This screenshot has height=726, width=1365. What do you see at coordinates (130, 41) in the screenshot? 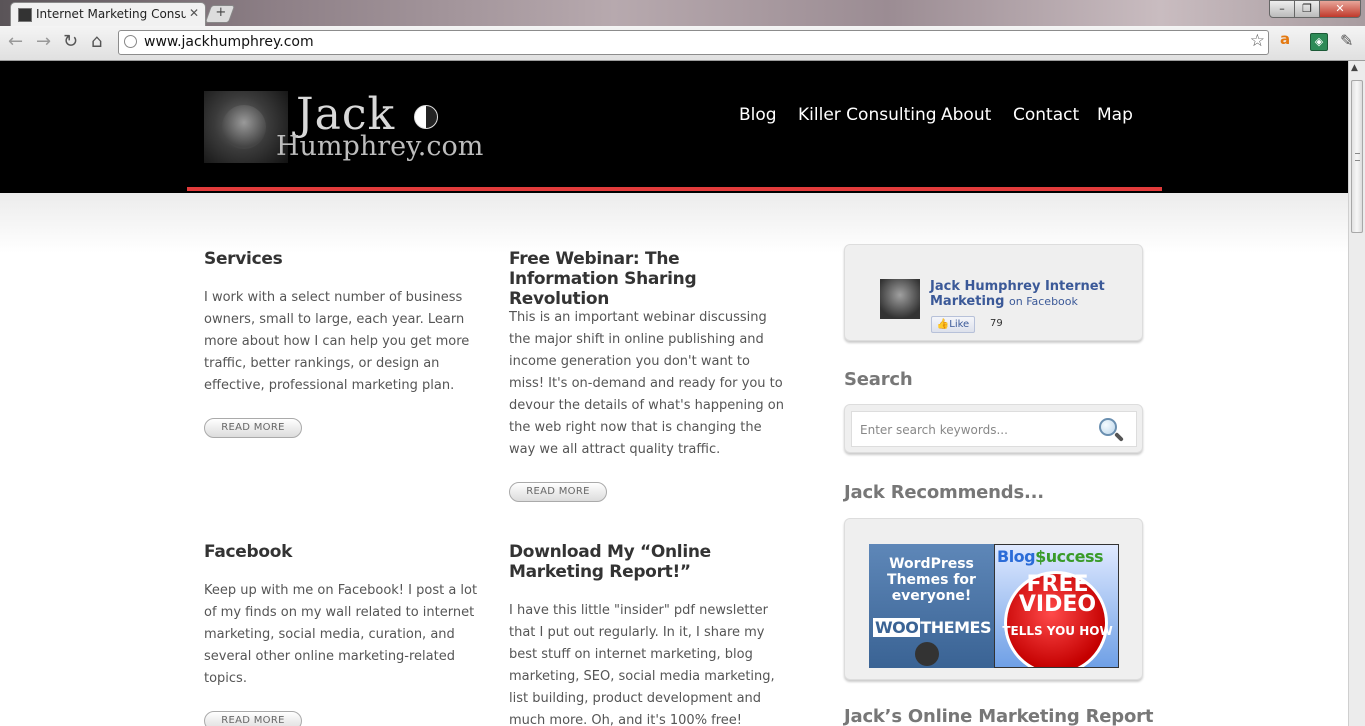
I see `page-globe-icon` at bounding box center [130, 41].